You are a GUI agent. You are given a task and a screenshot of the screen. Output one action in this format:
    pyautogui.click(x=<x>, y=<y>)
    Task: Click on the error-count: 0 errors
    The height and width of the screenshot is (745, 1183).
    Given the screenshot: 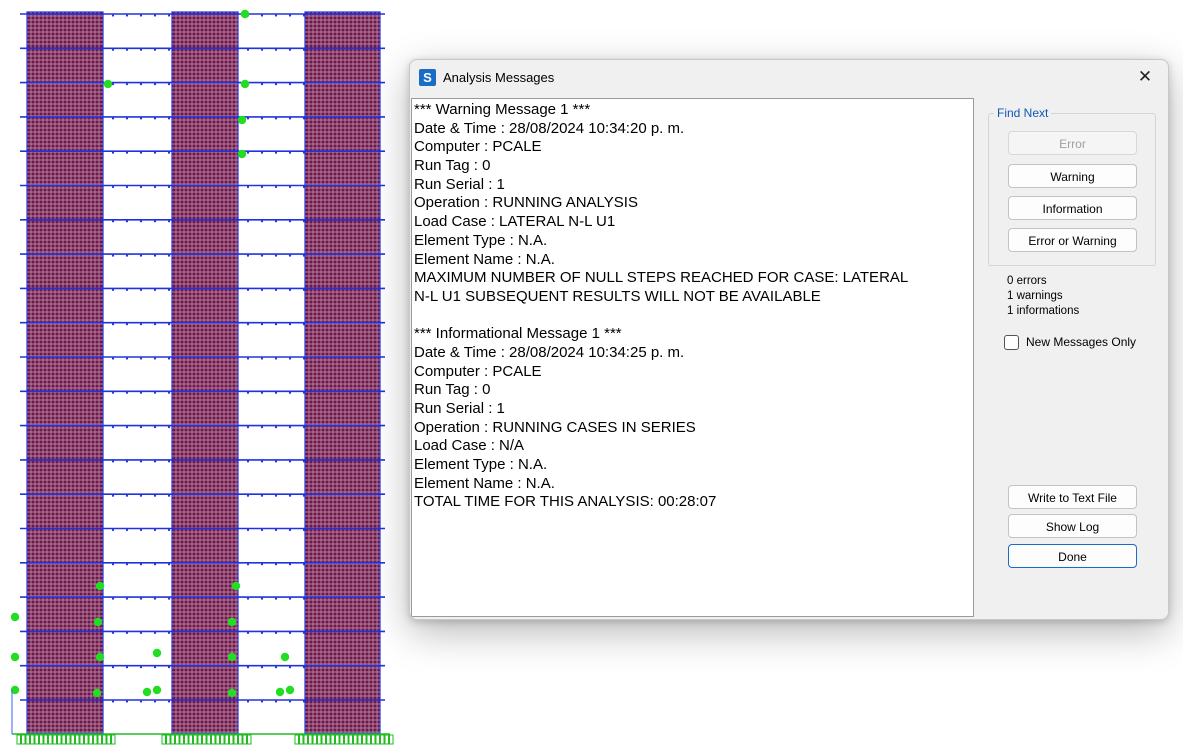 What is the action you would take?
    pyautogui.click(x=1027, y=281)
    